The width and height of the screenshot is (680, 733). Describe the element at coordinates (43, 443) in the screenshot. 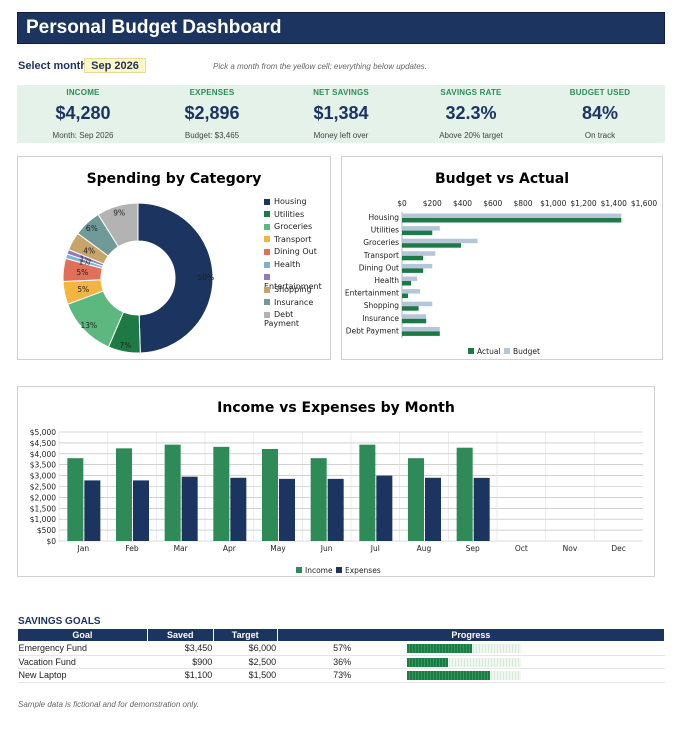

I see `y-tick-label: $4,500` at that location.